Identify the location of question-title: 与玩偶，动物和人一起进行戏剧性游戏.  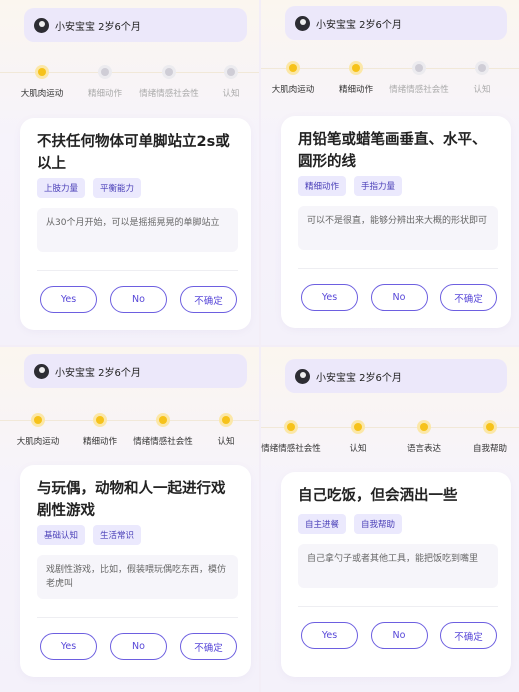
(131, 500).